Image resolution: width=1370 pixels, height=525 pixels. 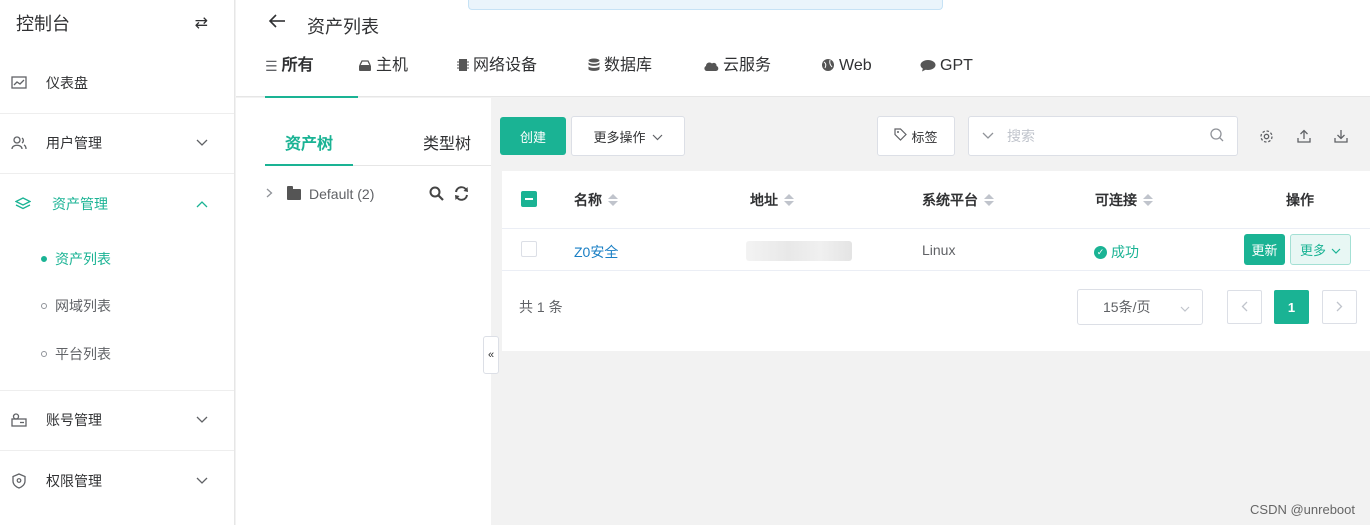 I want to click on tab-database: 数据库, so click(x=645, y=76).